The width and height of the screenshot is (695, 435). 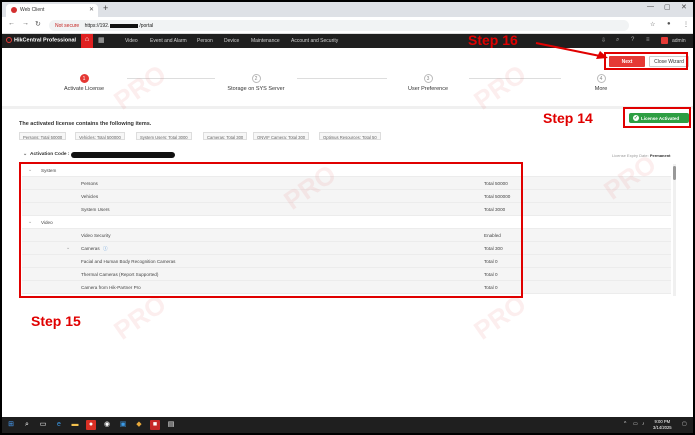 I want to click on new-tab-icon: +, so click(x=105, y=8).